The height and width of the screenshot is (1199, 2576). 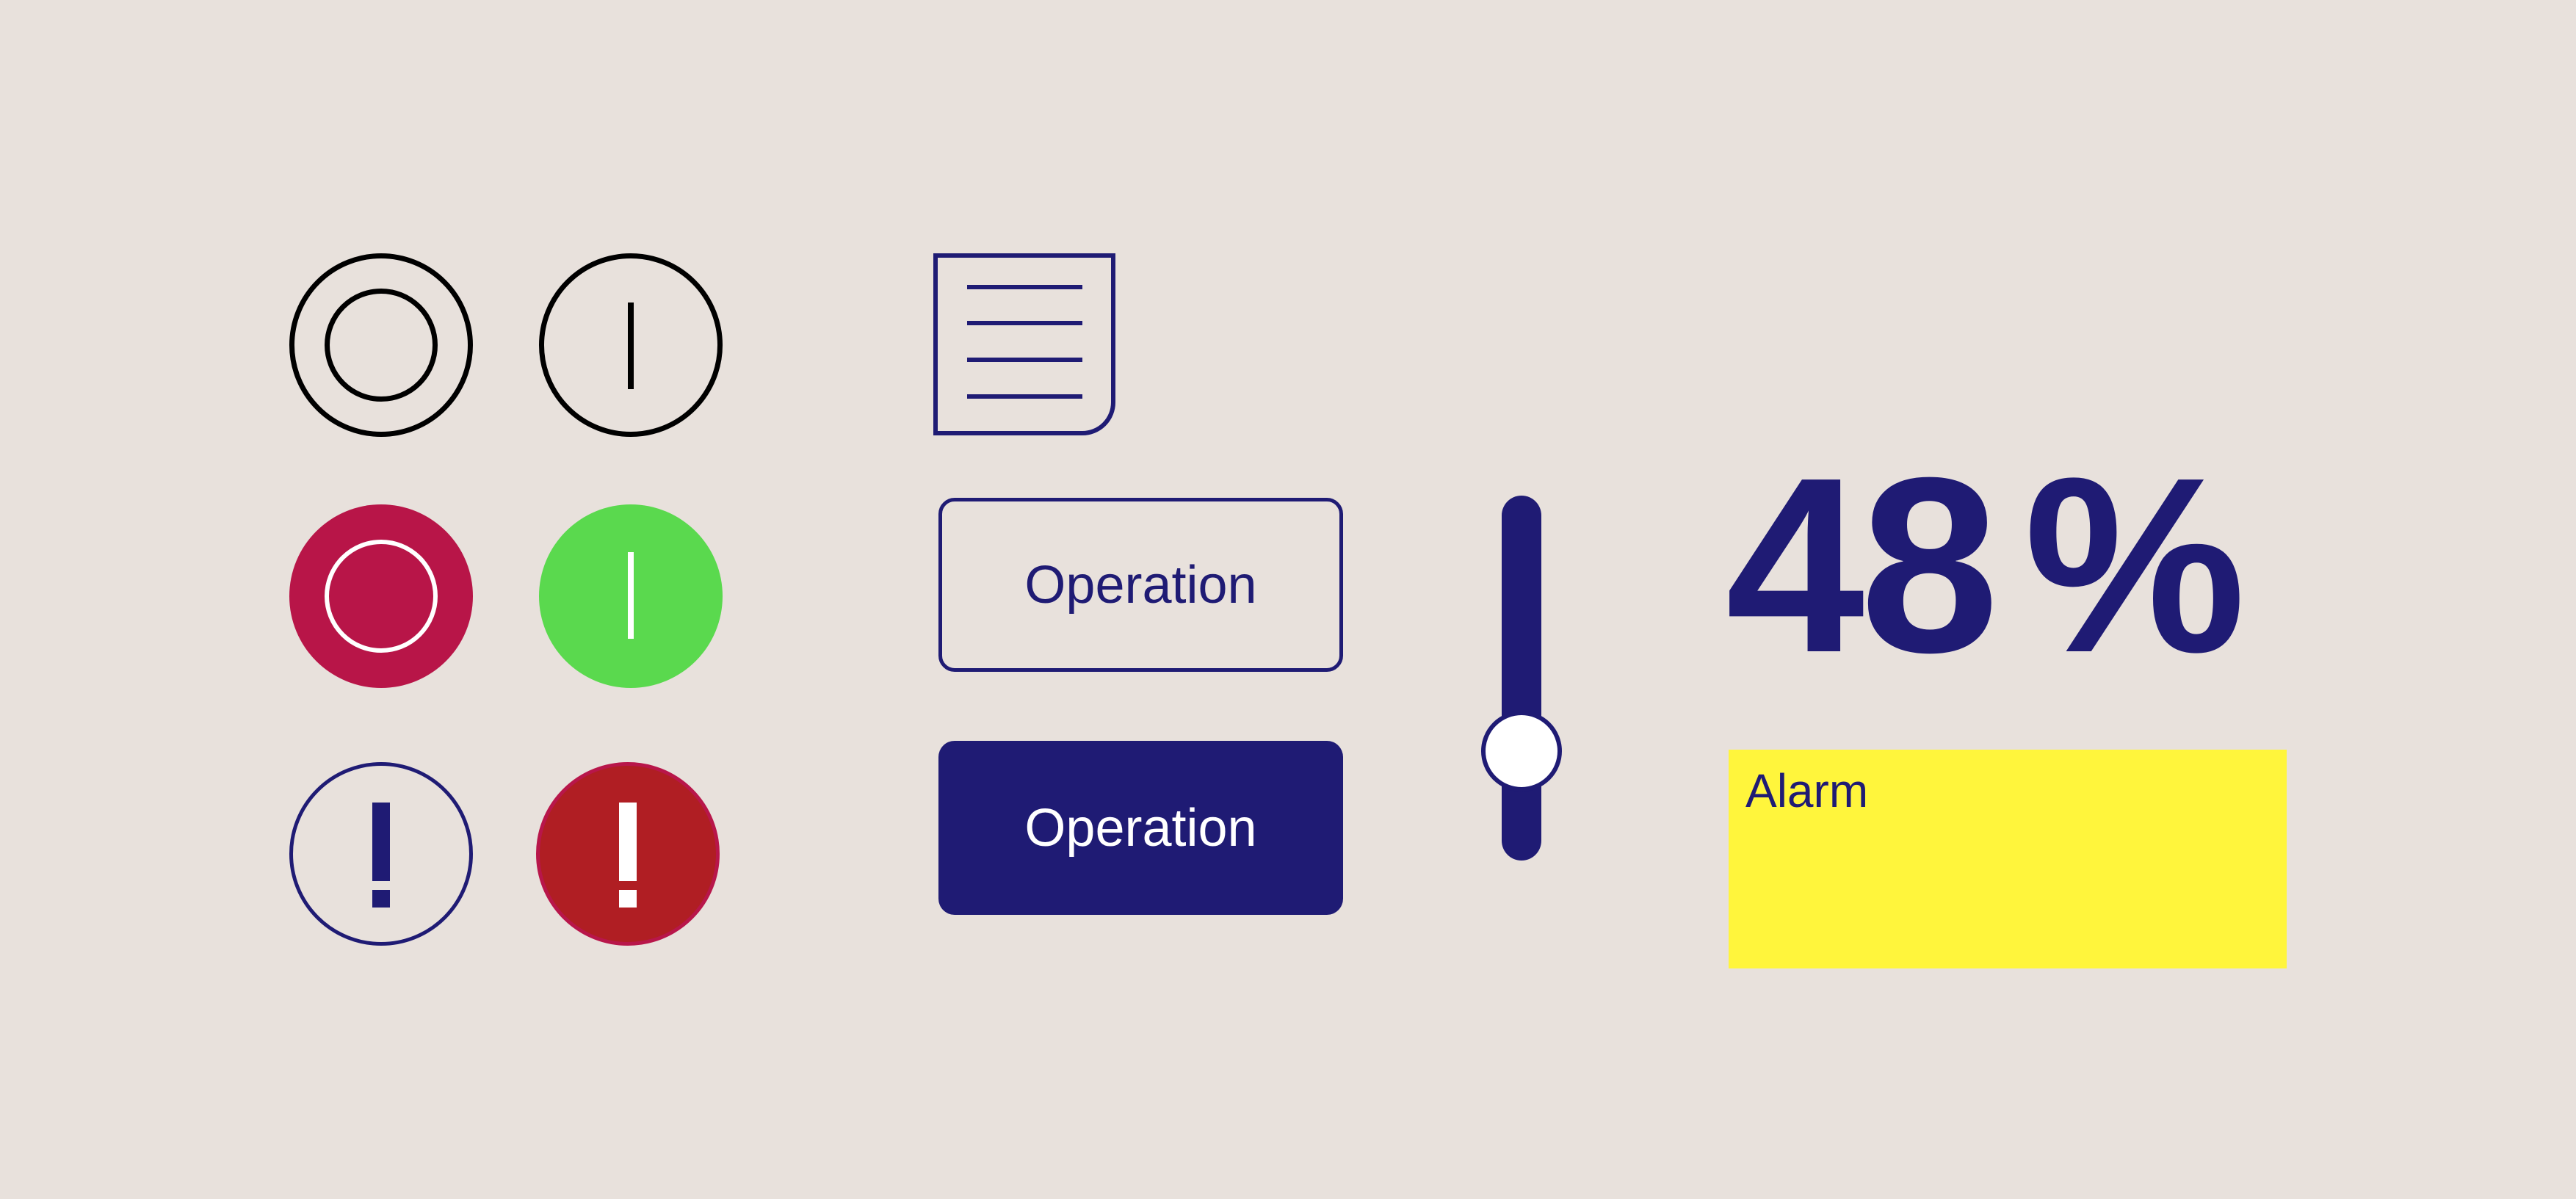 I want to click on off-outline-button, so click(x=381, y=345).